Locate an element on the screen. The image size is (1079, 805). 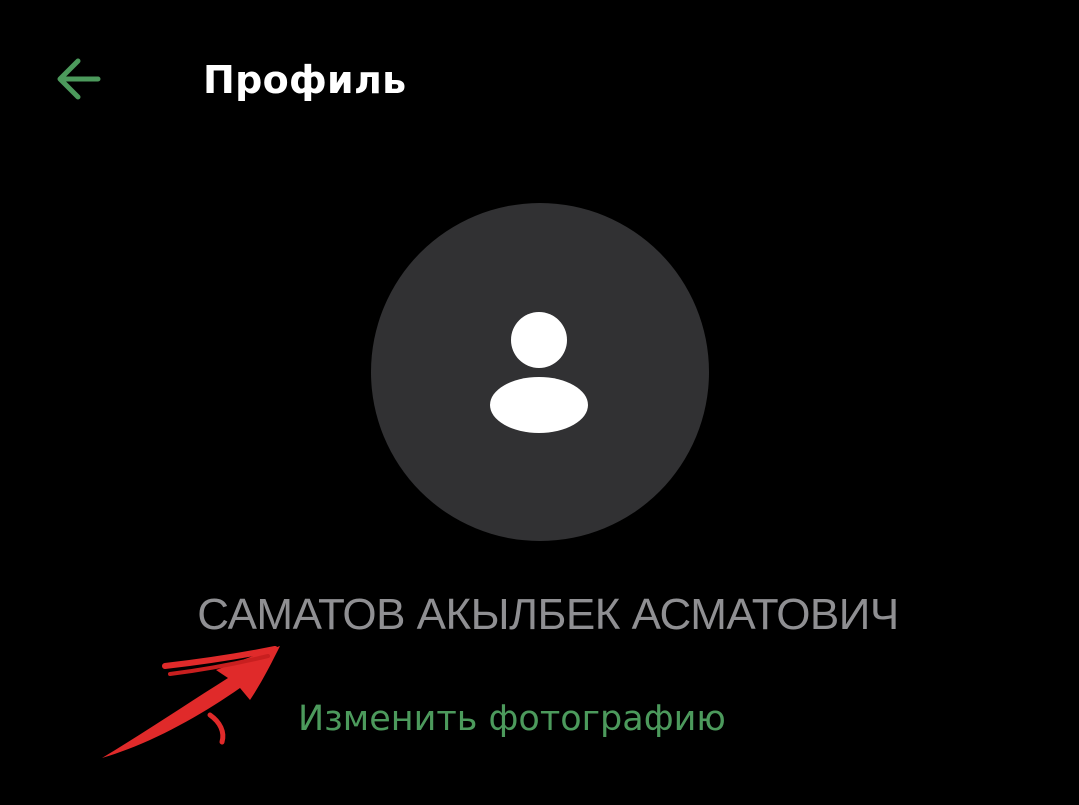
user-full-name: САМАТОВ АКЫЛБЕК АСМАТОВИЧ is located at coordinates (548, 614).